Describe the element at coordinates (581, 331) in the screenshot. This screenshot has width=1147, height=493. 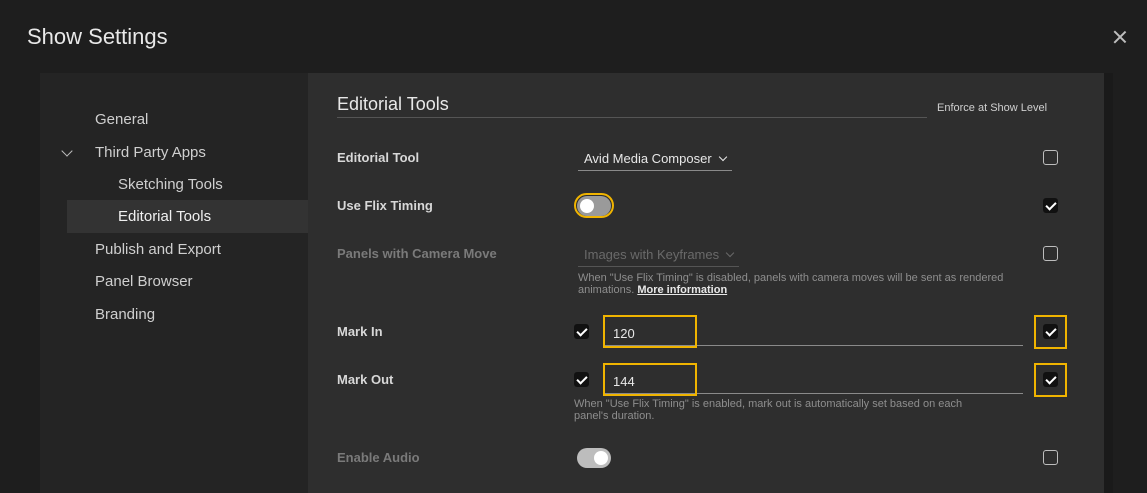
I see `mark-in-enable-checkbox` at that location.